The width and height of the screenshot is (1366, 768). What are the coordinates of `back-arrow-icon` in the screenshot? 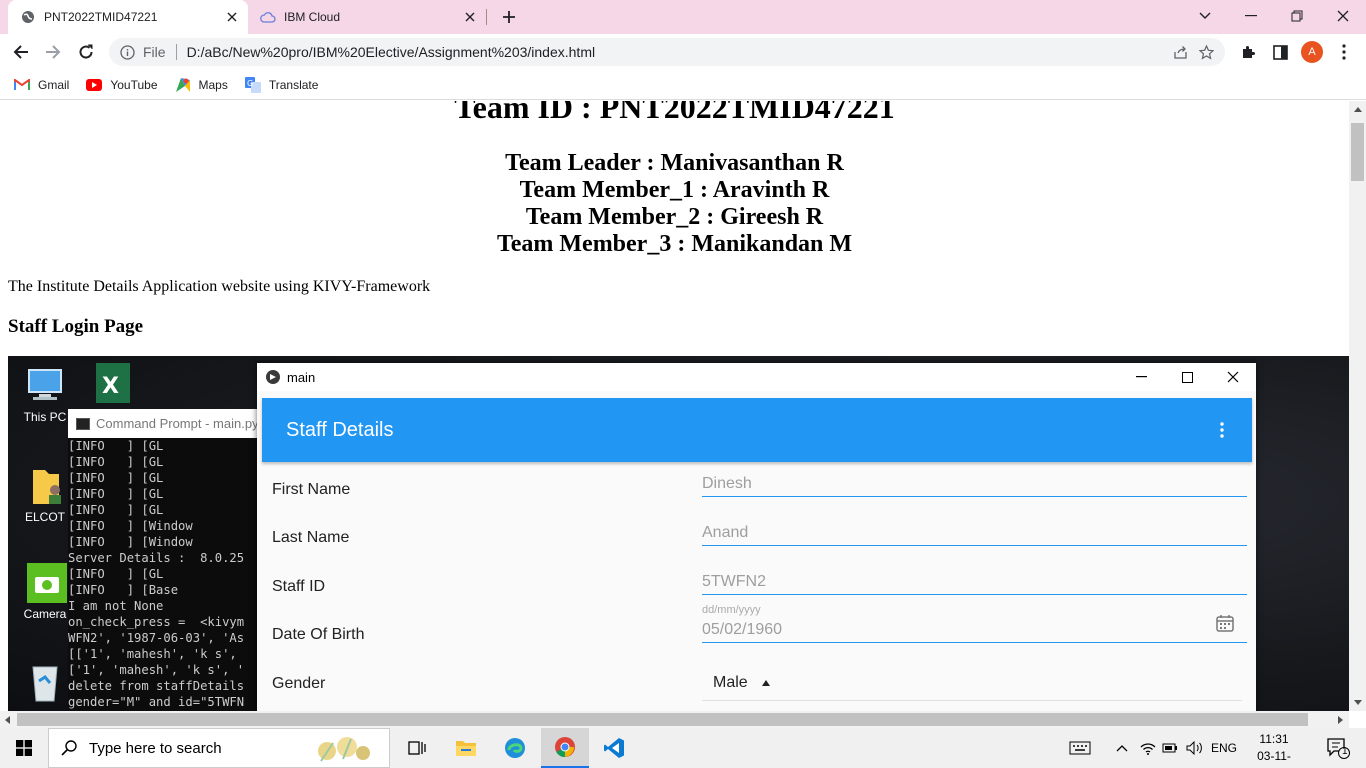 It's located at (21, 52).